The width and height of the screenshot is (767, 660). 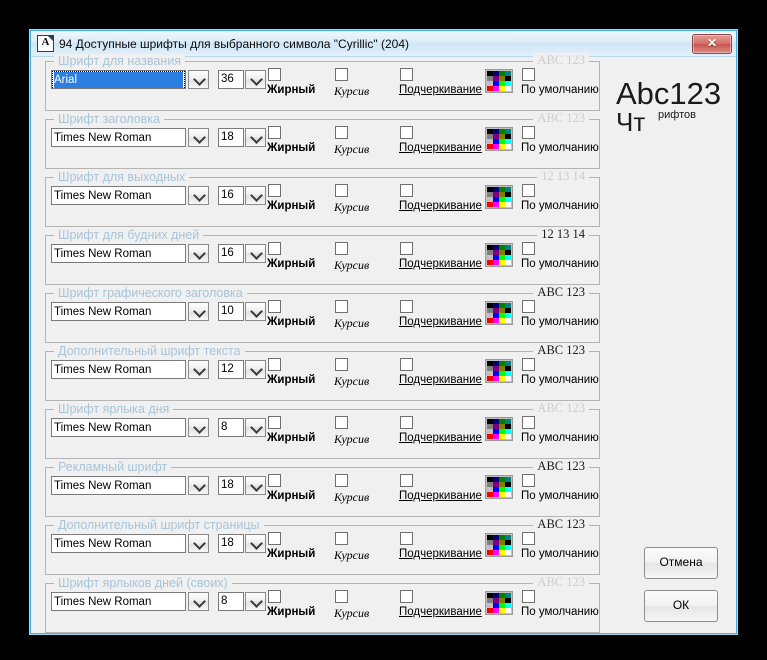 What do you see at coordinates (231, 311) in the screenshot?
I see `font-size-input: 10` at bounding box center [231, 311].